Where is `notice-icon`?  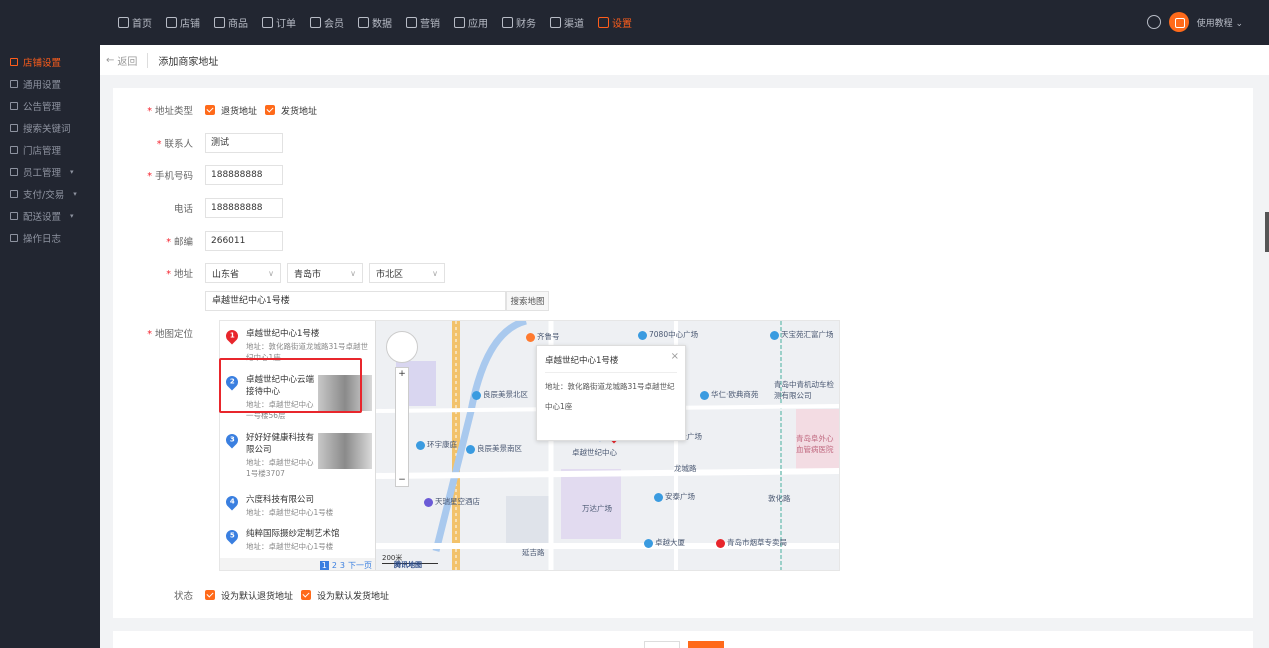
notice-icon is located at coordinates (14, 106).